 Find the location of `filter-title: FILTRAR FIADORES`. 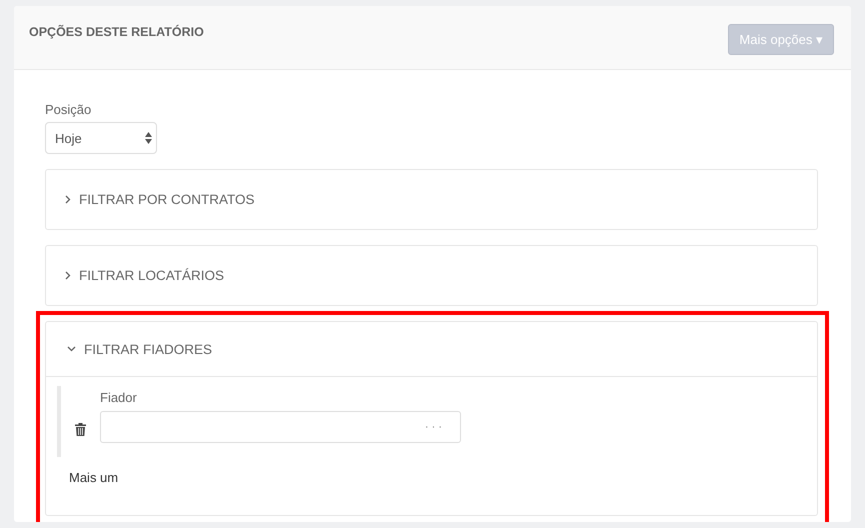

filter-title: FILTRAR FIADORES is located at coordinates (148, 349).